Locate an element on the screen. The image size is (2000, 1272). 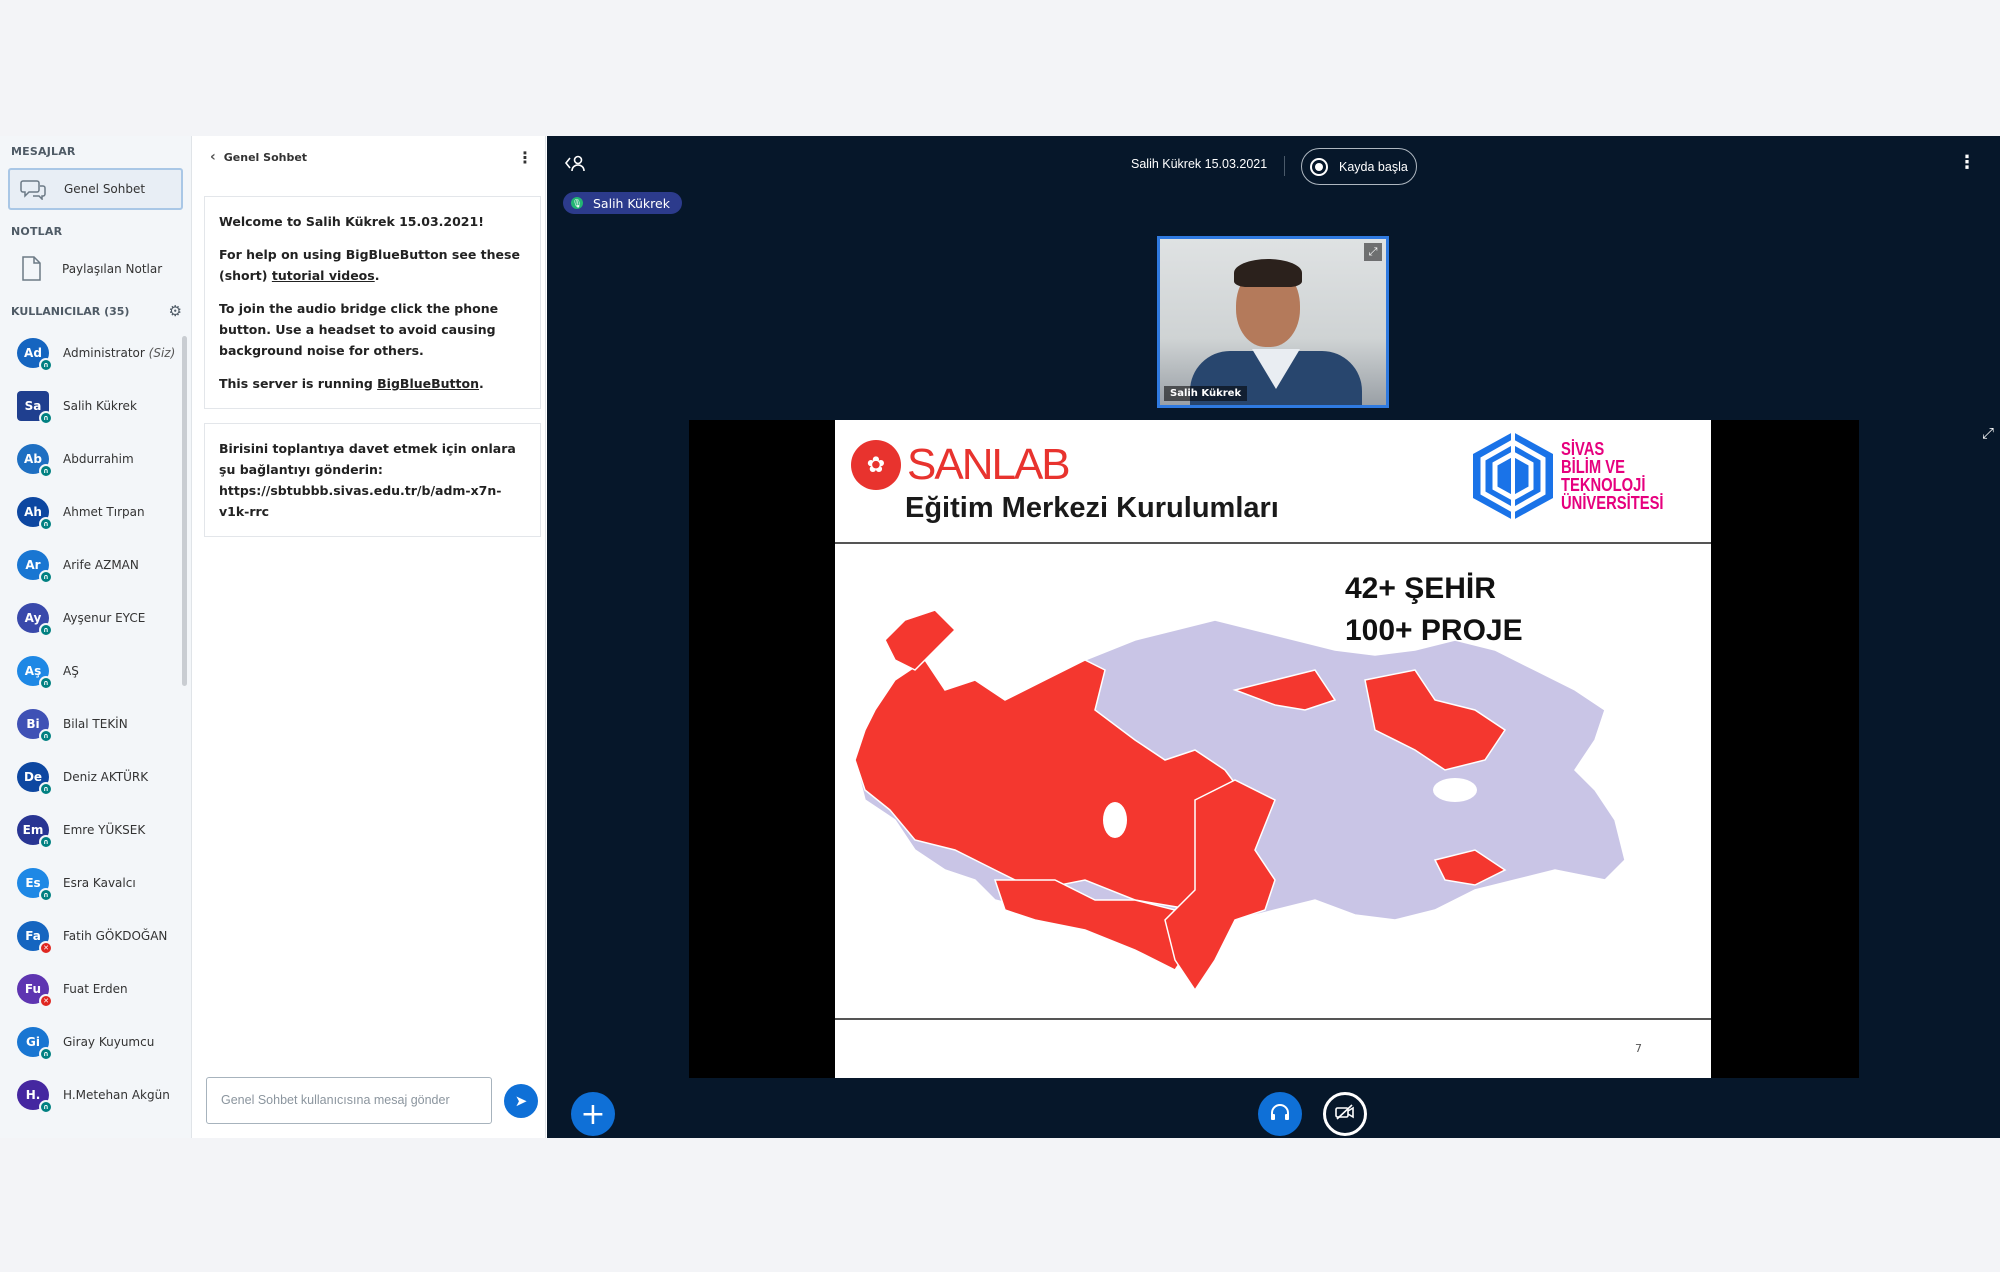
options-menu-icon: ⋮ is located at coordinates (1967, 162).